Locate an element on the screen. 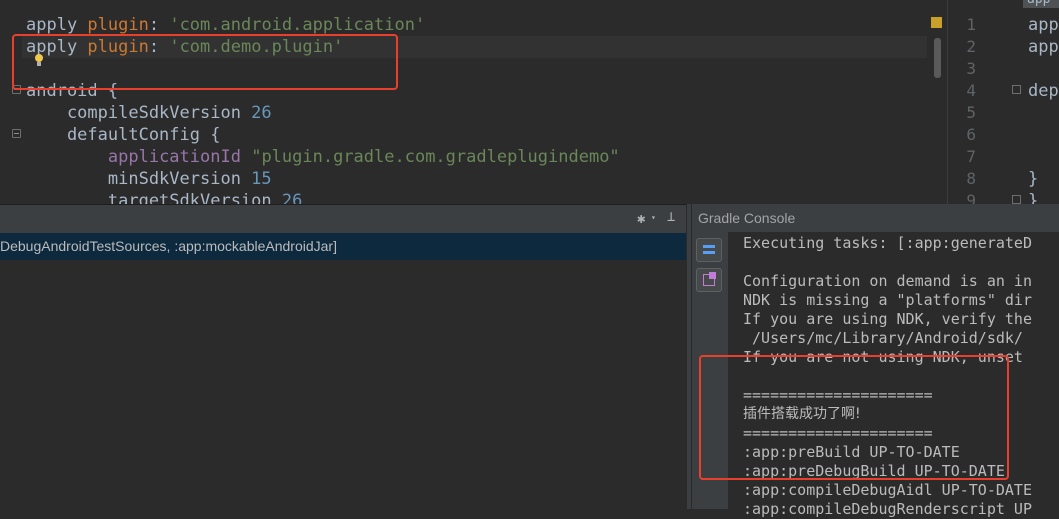 The width and height of the screenshot is (1059, 519). code-token: compileSdkVersion is located at coordinates (139, 113).